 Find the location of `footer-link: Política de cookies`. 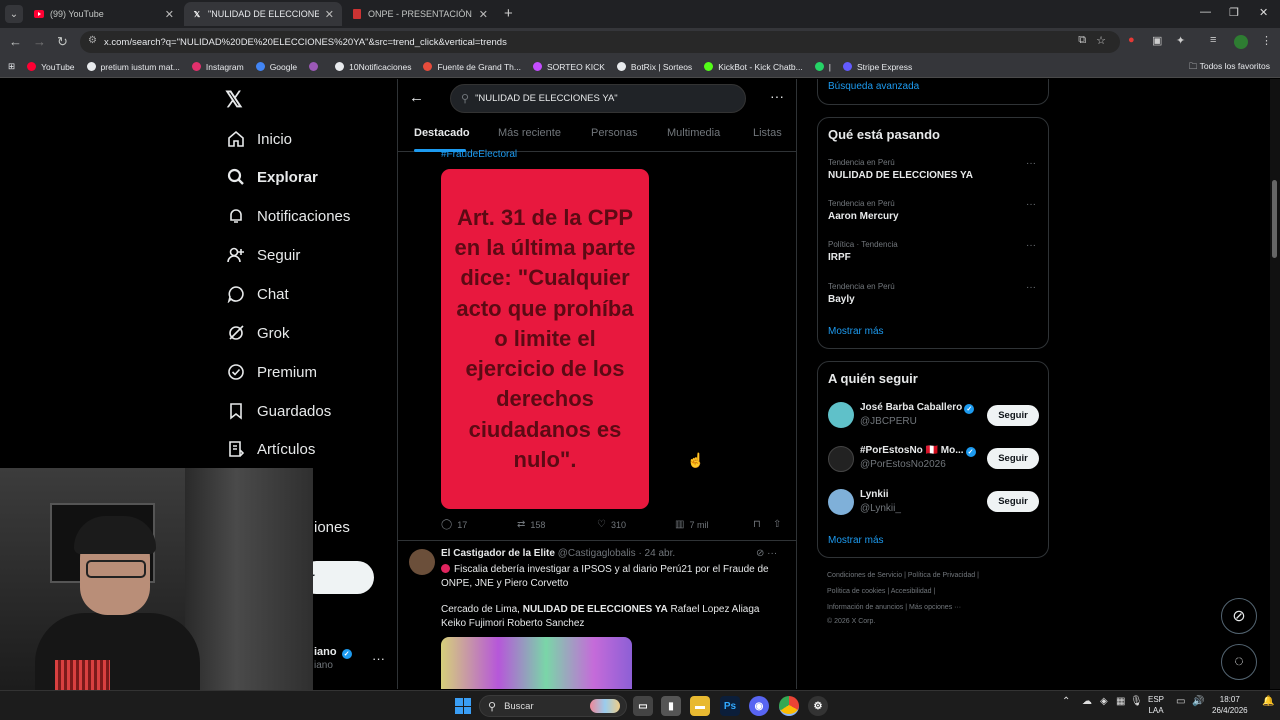

footer-link: Política de cookies is located at coordinates (856, 591).